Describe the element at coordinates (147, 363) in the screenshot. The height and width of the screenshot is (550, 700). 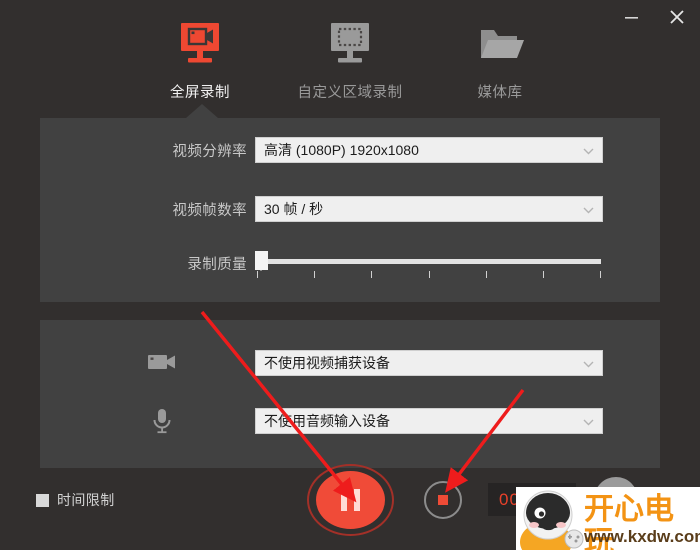
I see `camcorder-icon` at that location.